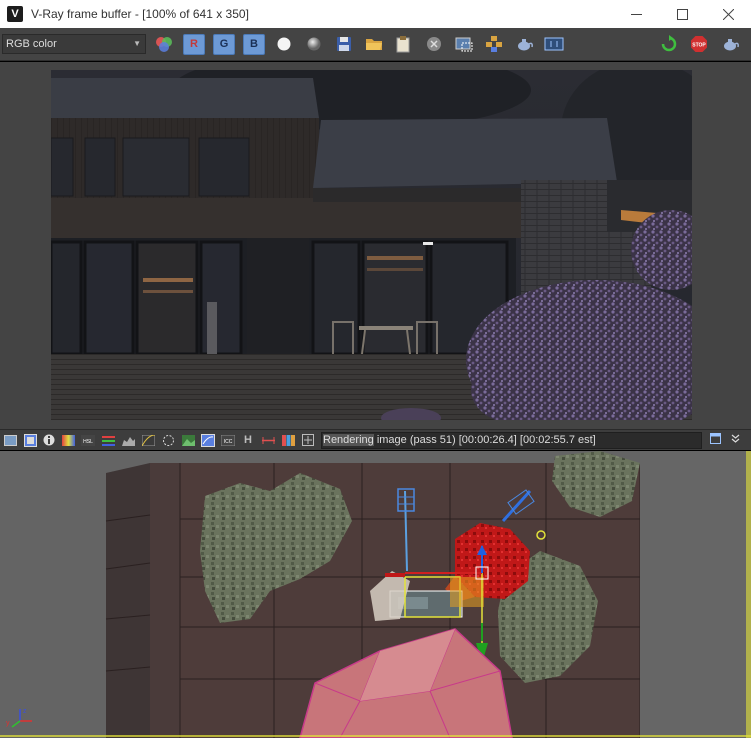  Describe the element at coordinates (248, 440) in the screenshot. I see `h-letter-icon: H` at that location.